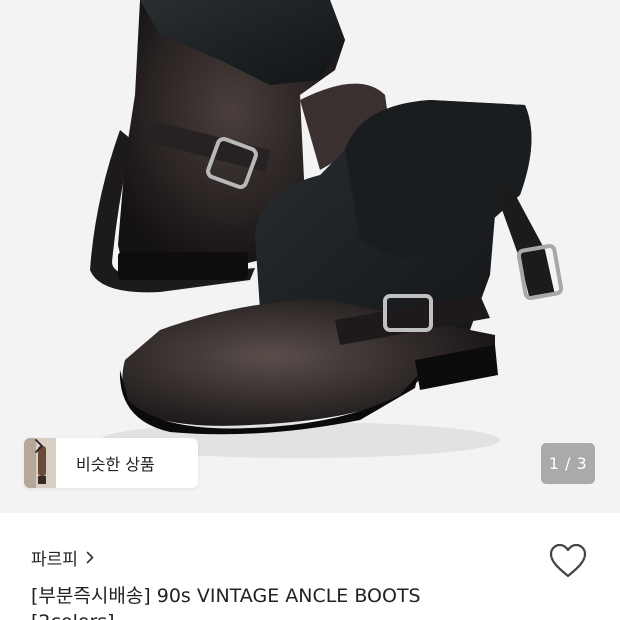 The image size is (620, 620). I want to click on brand-name: 파르피, so click(54, 560).